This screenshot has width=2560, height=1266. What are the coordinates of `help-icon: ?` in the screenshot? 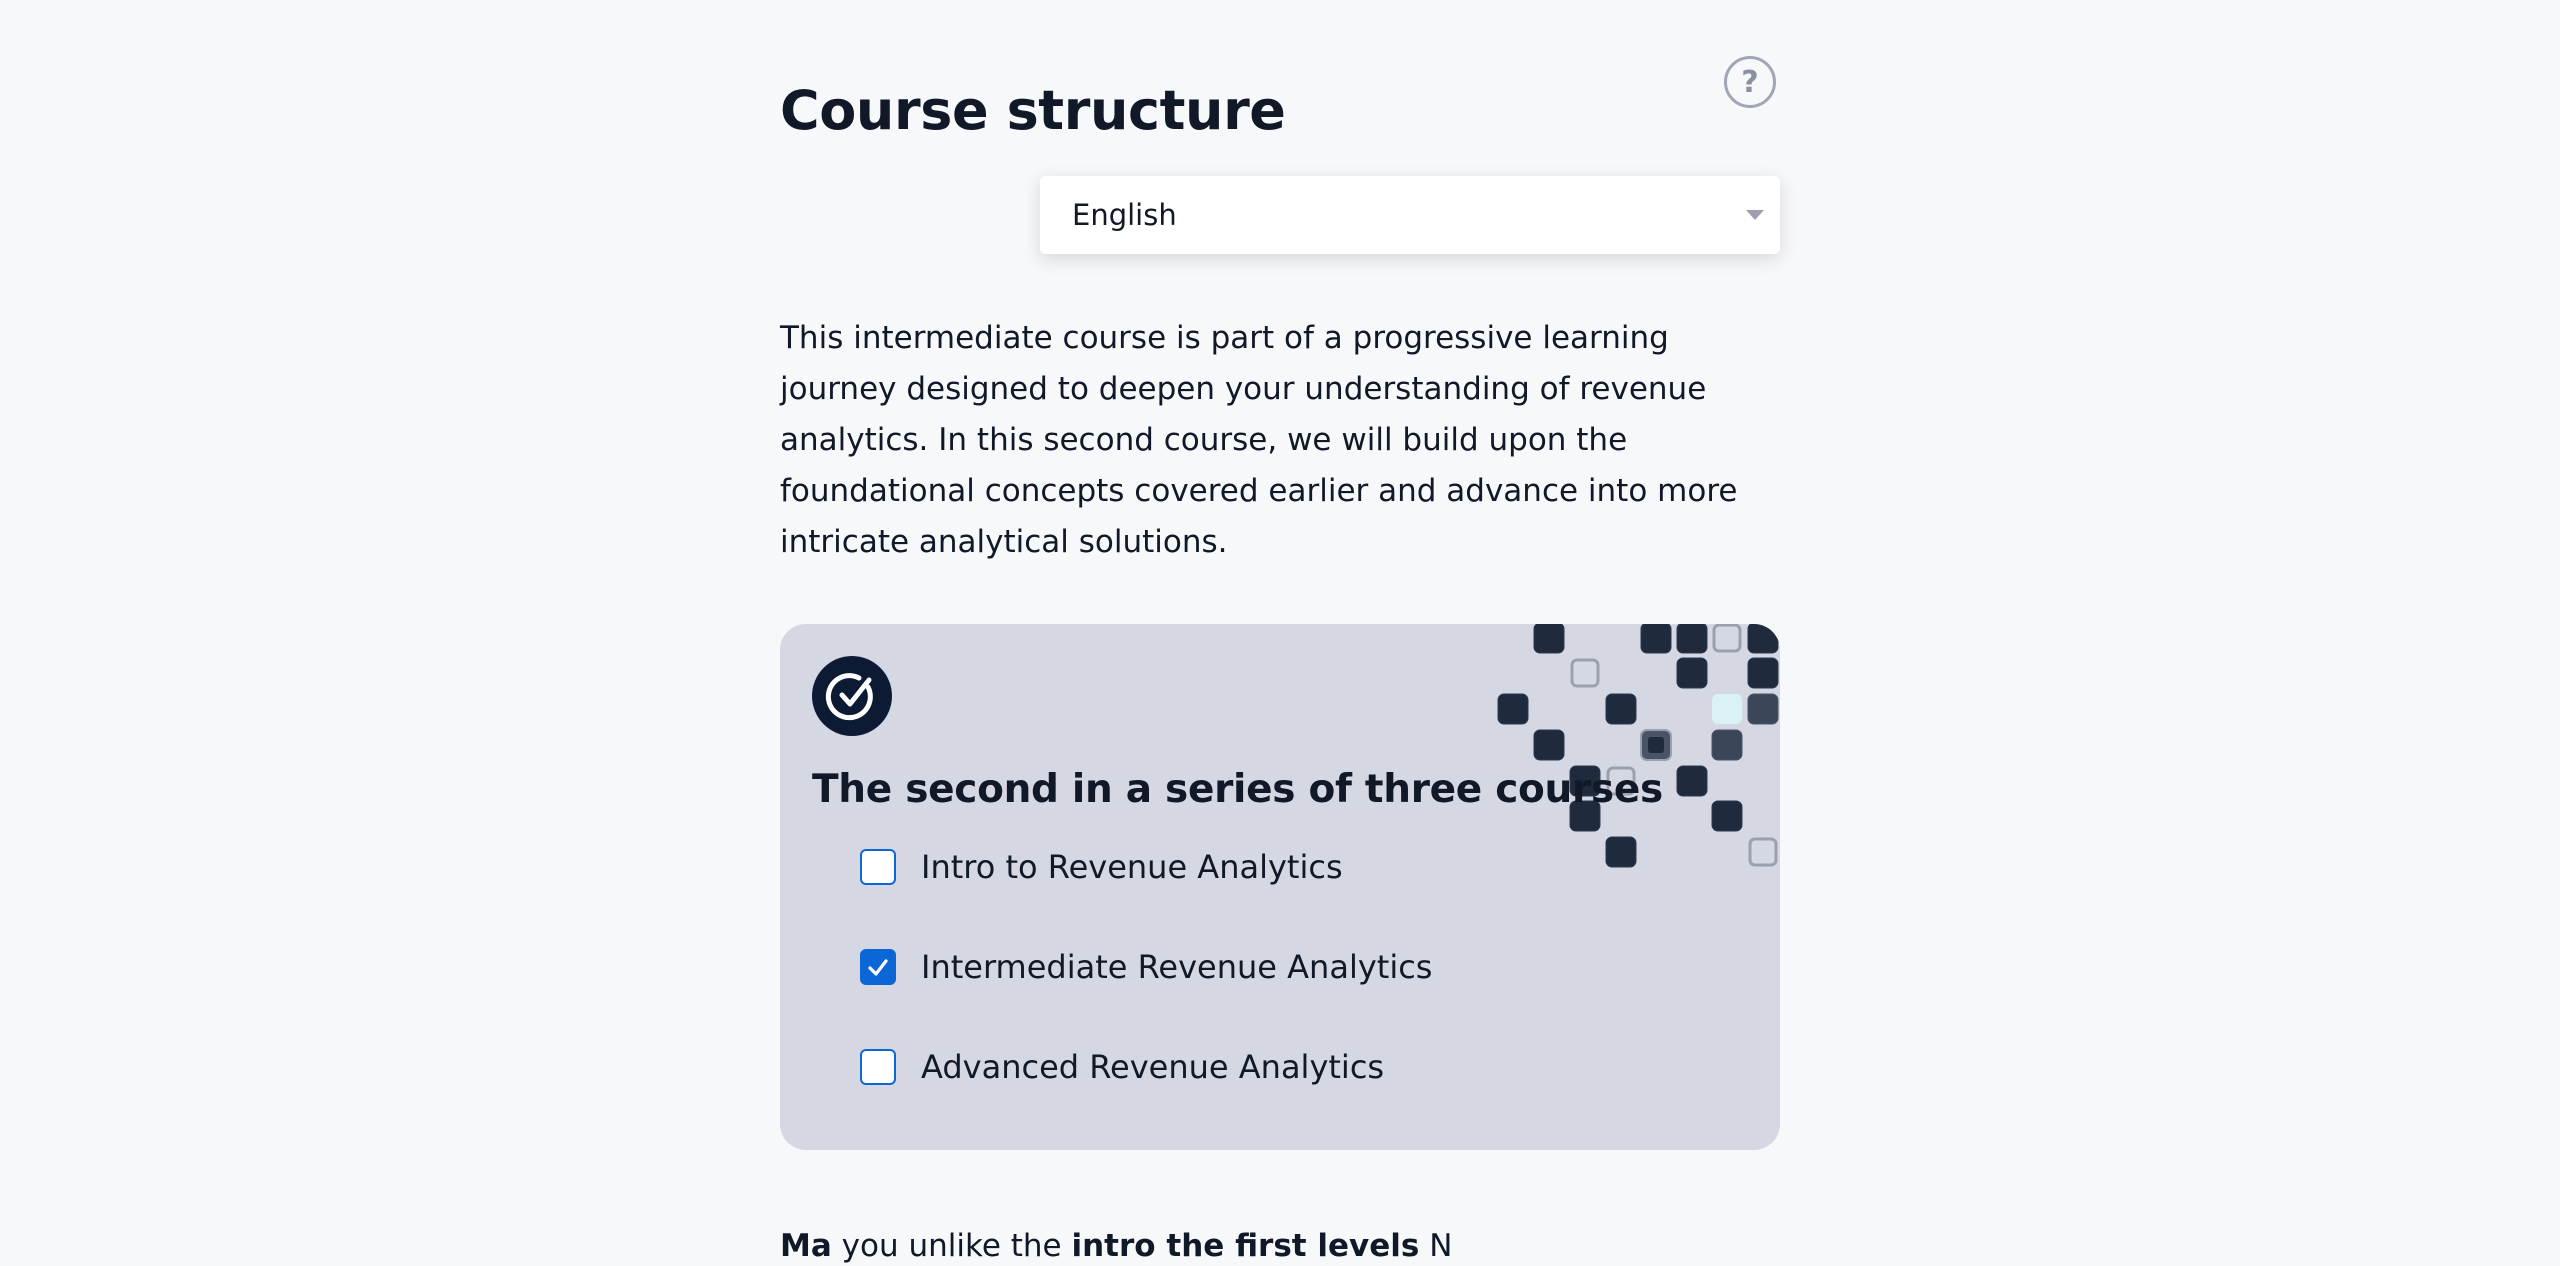 It's located at (1750, 82).